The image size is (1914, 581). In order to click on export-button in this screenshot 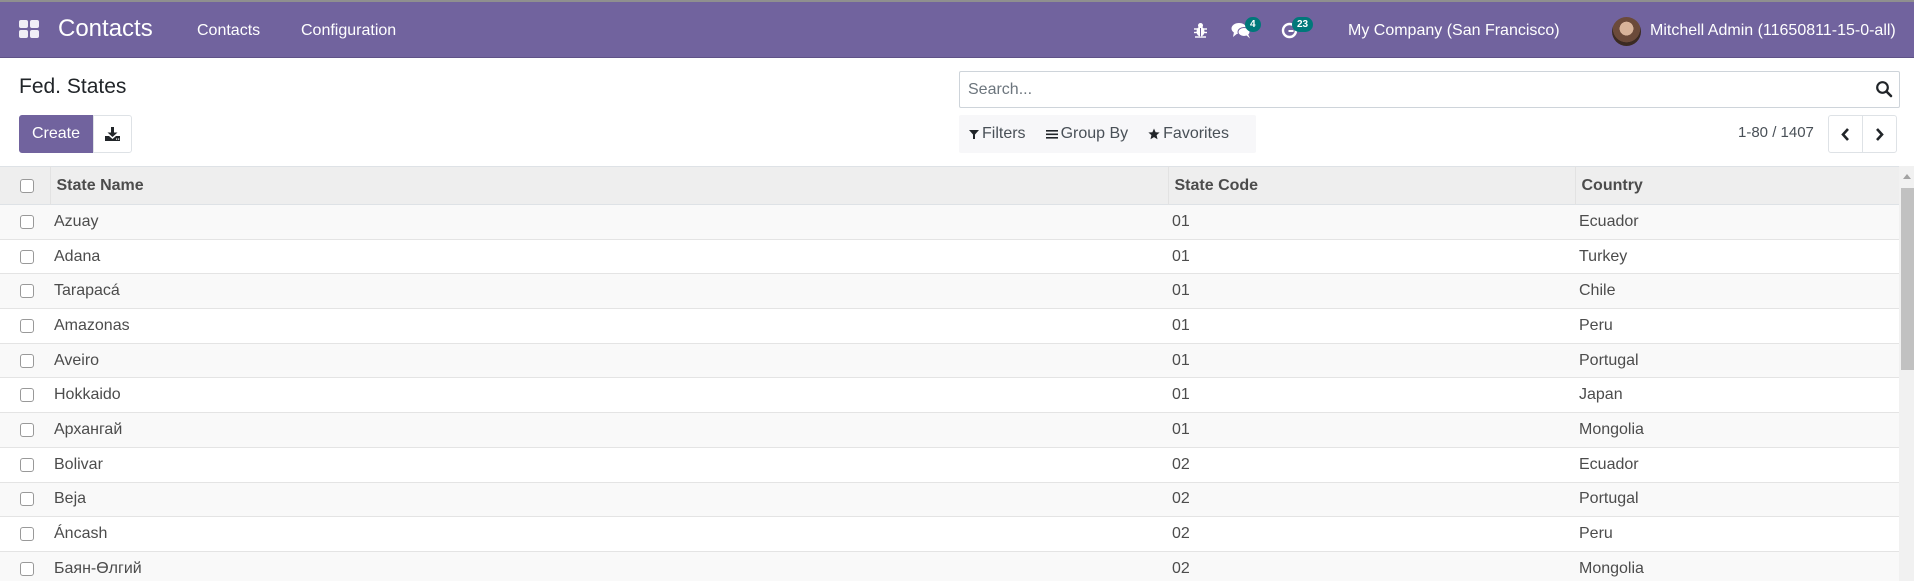, I will do `click(112, 134)`.